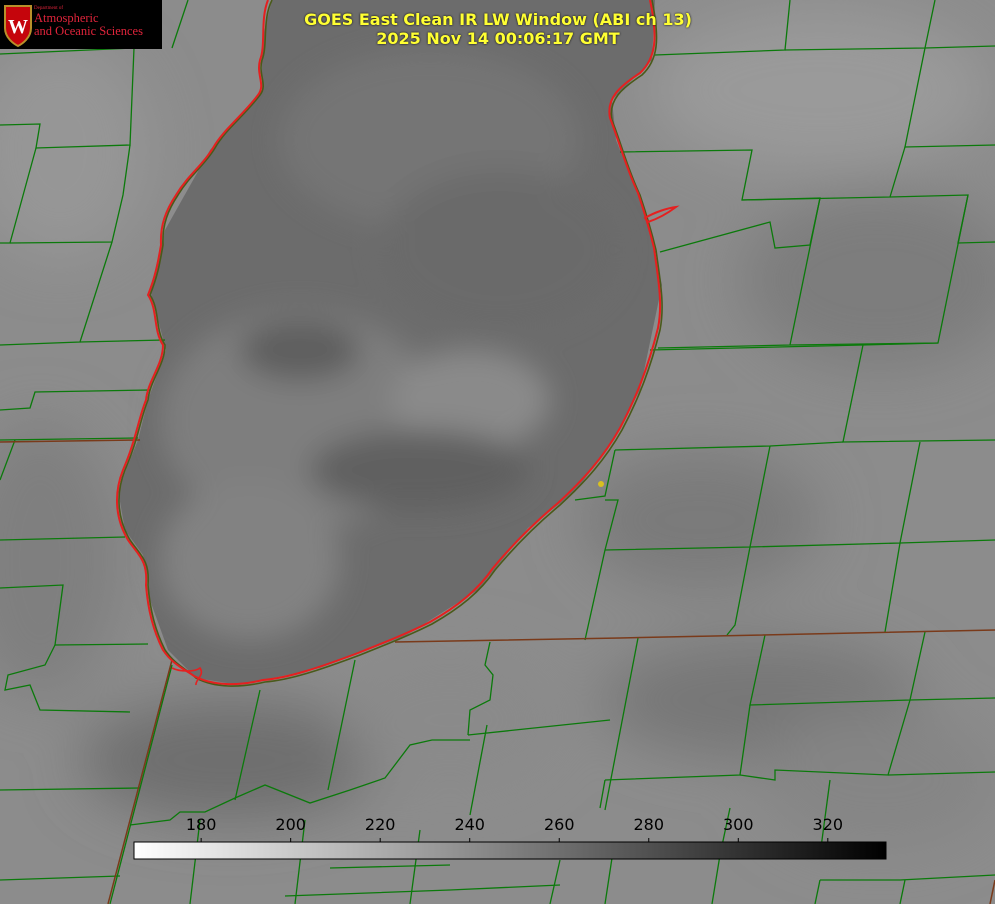 Image resolution: width=995 pixels, height=904 pixels. What do you see at coordinates (380, 824) in the screenshot?
I see `colorbar-tick-label: 220` at bounding box center [380, 824].